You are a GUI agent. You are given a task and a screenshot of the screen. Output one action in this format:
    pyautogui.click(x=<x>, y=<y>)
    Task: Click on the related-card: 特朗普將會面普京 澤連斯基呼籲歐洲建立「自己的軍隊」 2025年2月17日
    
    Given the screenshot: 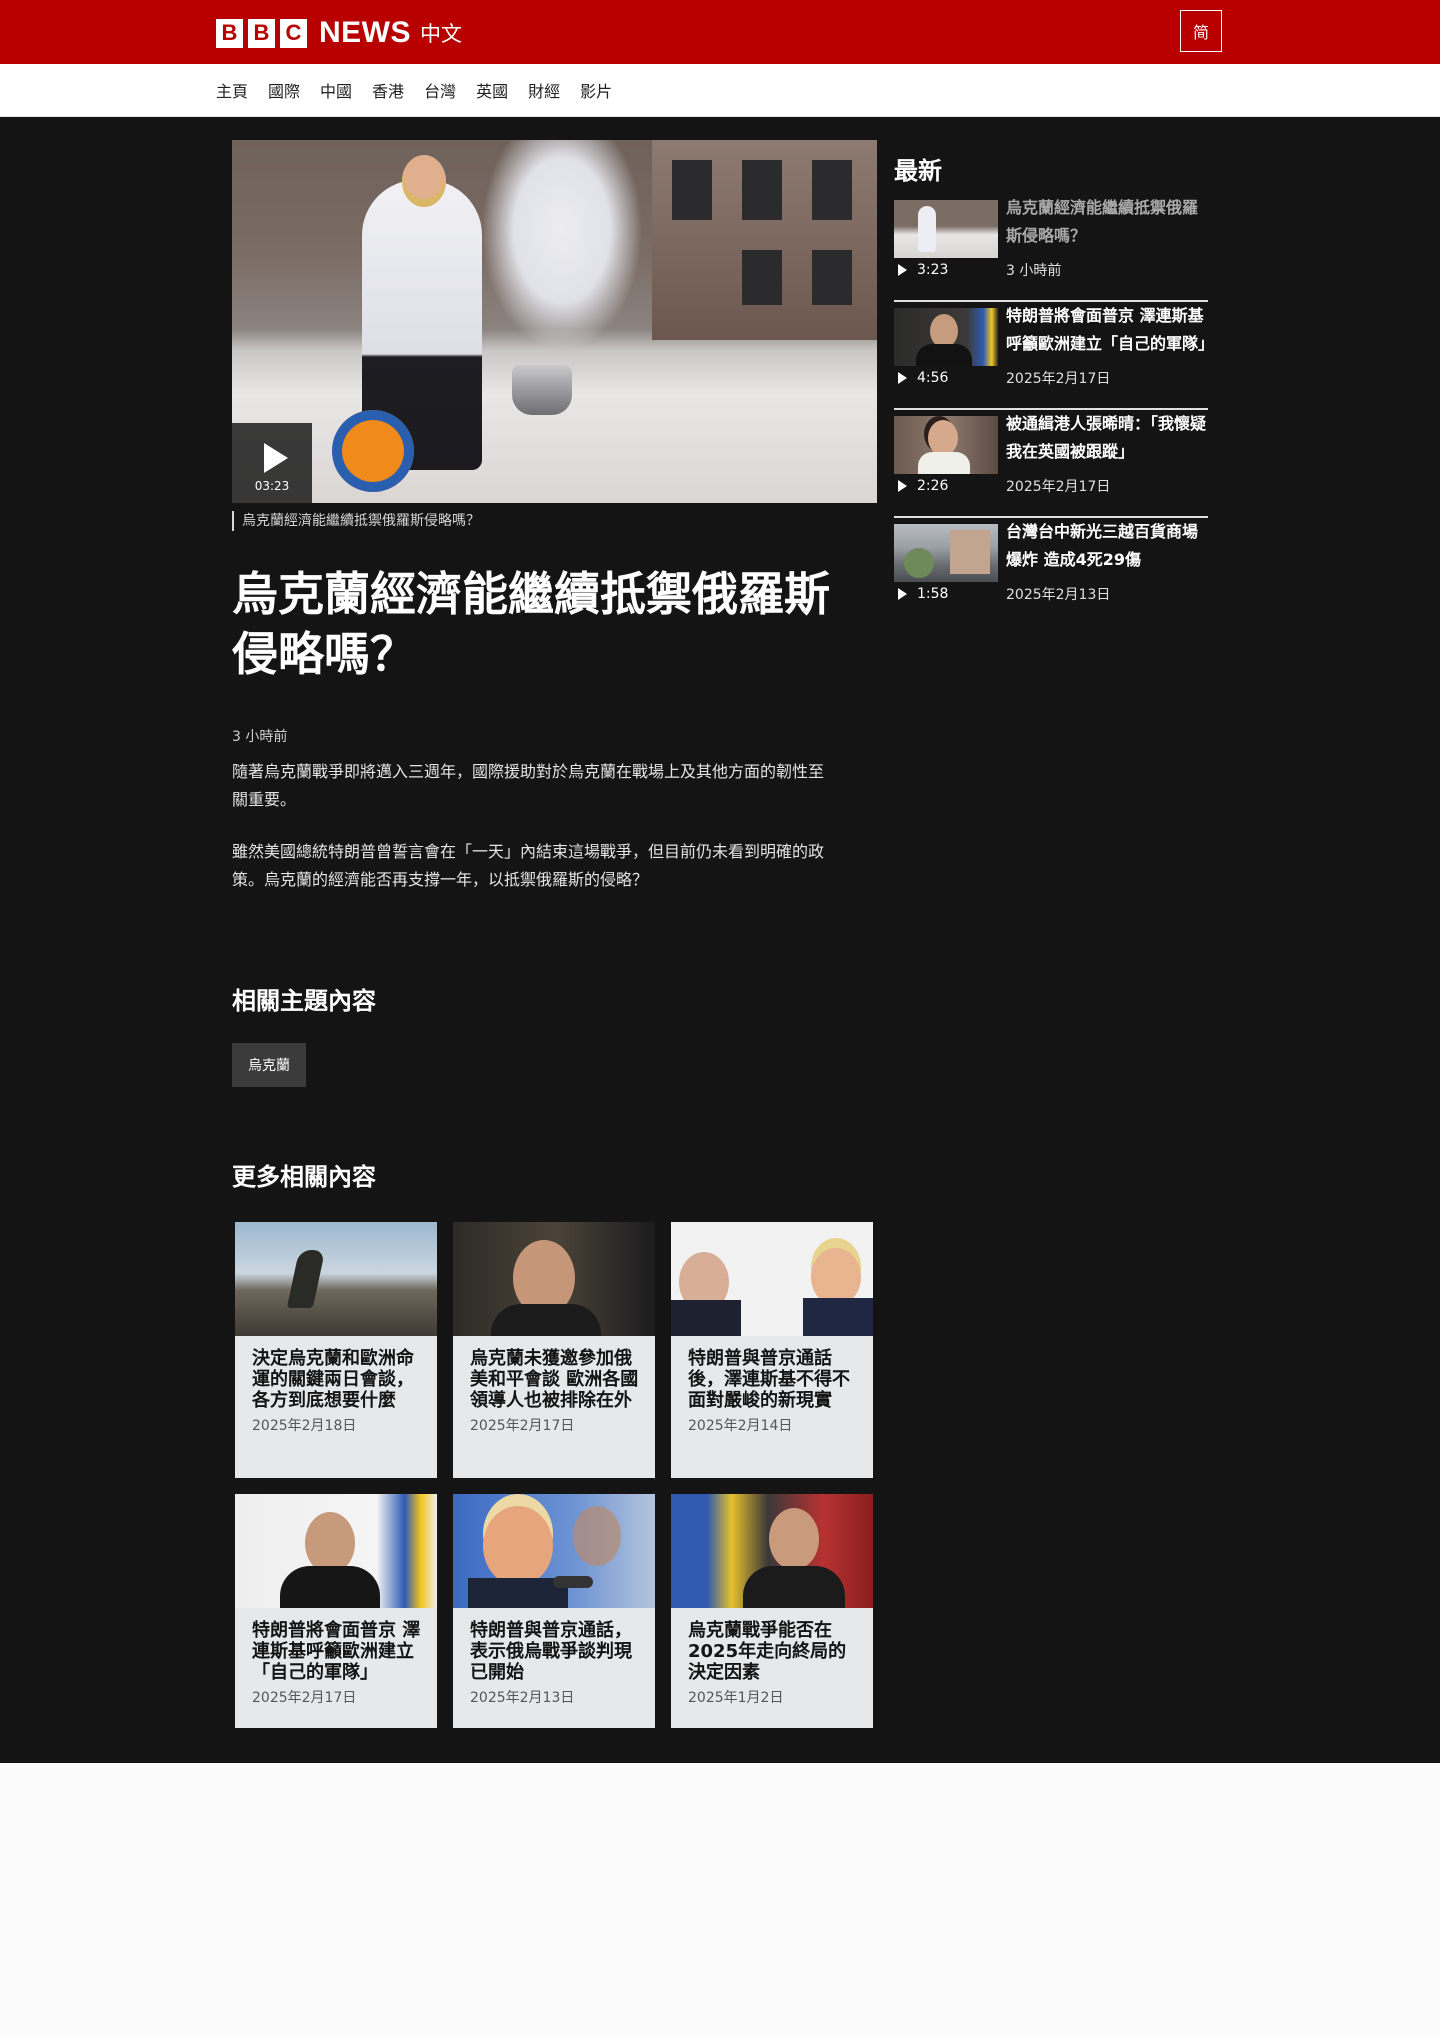 What is the action you would take?
    pyautogui.click(x=336, y=1611)
    